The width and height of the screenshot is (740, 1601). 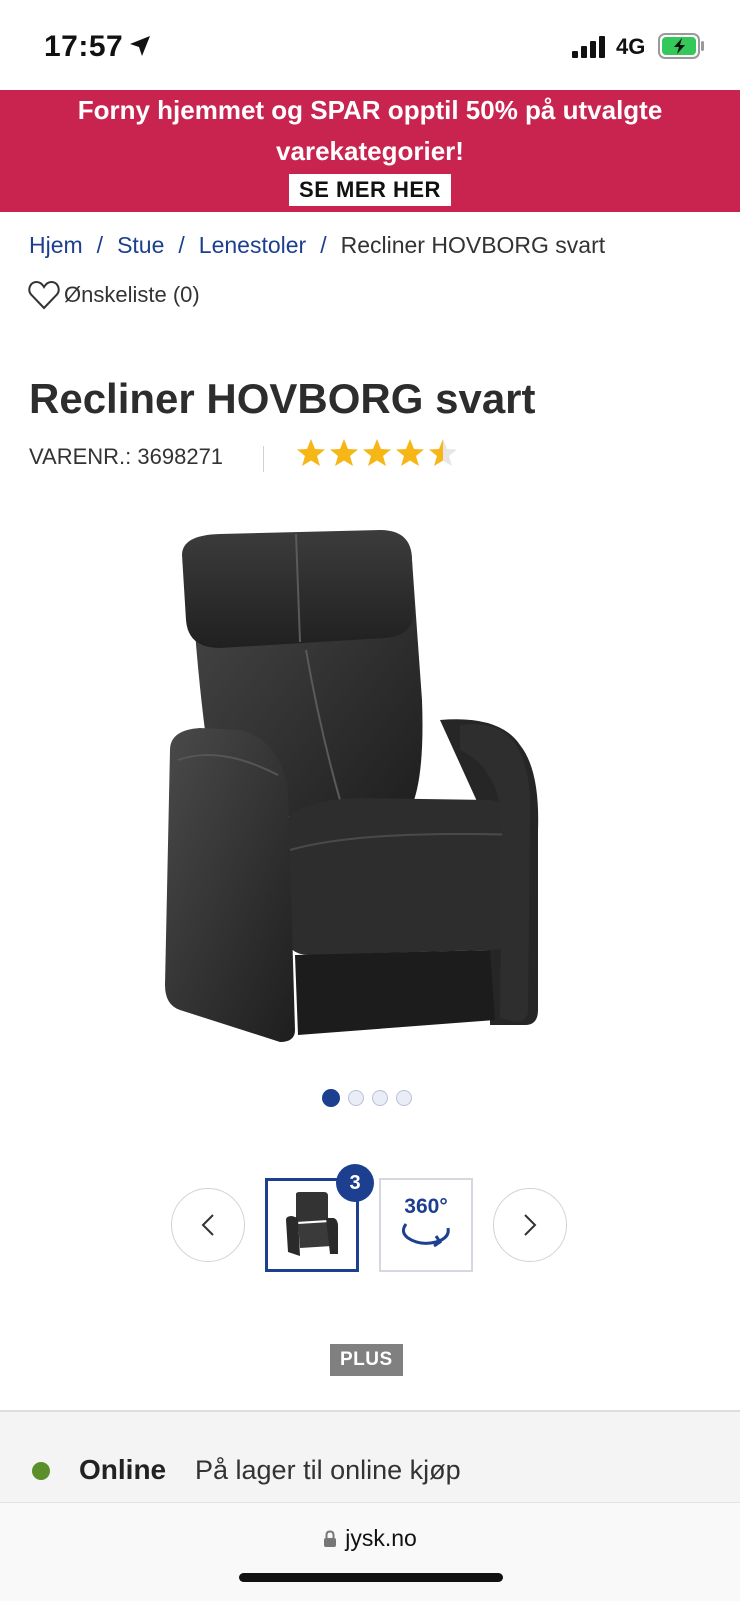 I want to click on wishlist-label: Ønskeliste (0), so click(x=132, y=294).